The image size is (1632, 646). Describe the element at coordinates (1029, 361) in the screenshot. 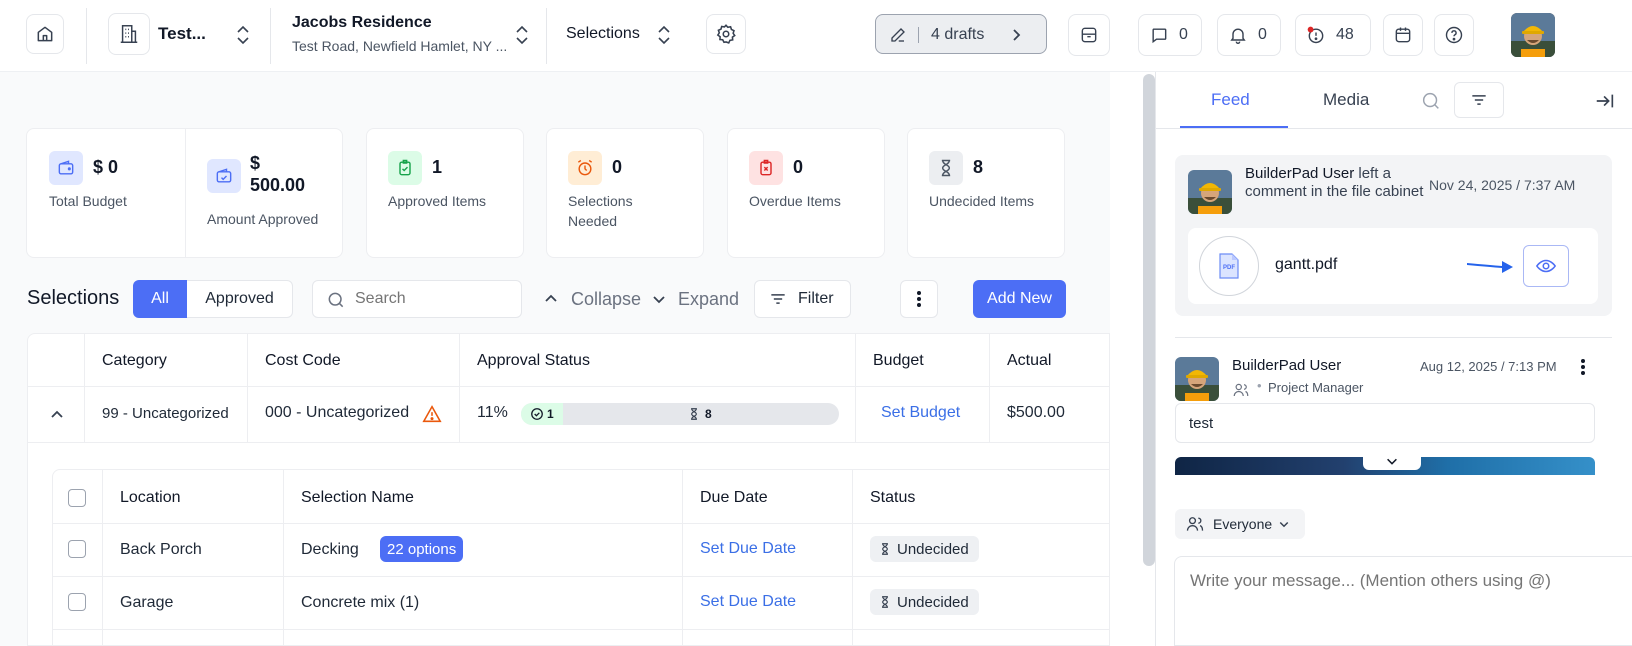

I see `col-header-actual: Actual` at that location.